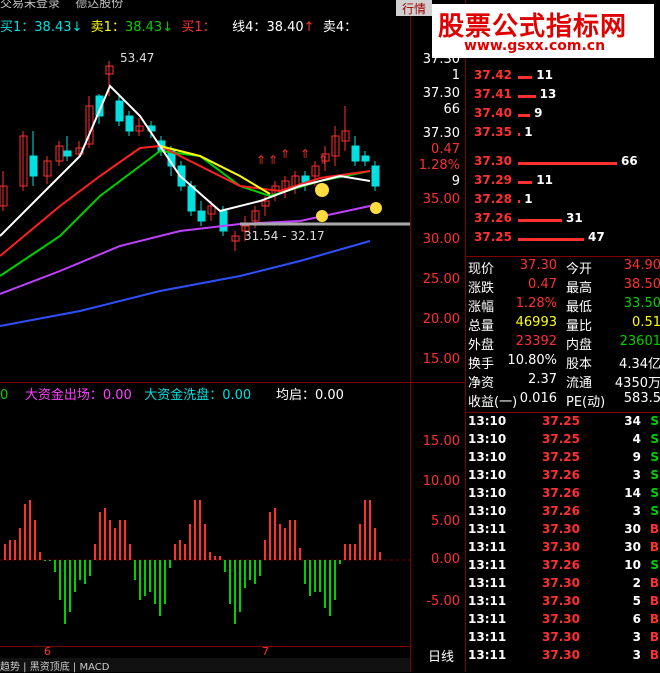  What do you see at coordinates (564, 343) in the screenshot?
I see `quote-row: 外盘 23392 内盘 23601` at bounding box center [564, 343].